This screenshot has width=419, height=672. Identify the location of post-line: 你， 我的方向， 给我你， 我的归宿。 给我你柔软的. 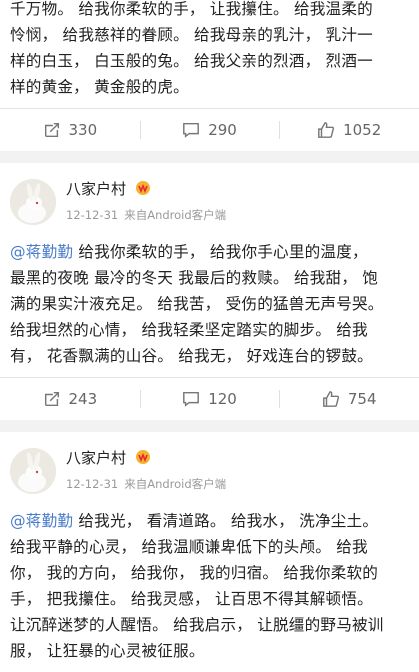
(194, 573).